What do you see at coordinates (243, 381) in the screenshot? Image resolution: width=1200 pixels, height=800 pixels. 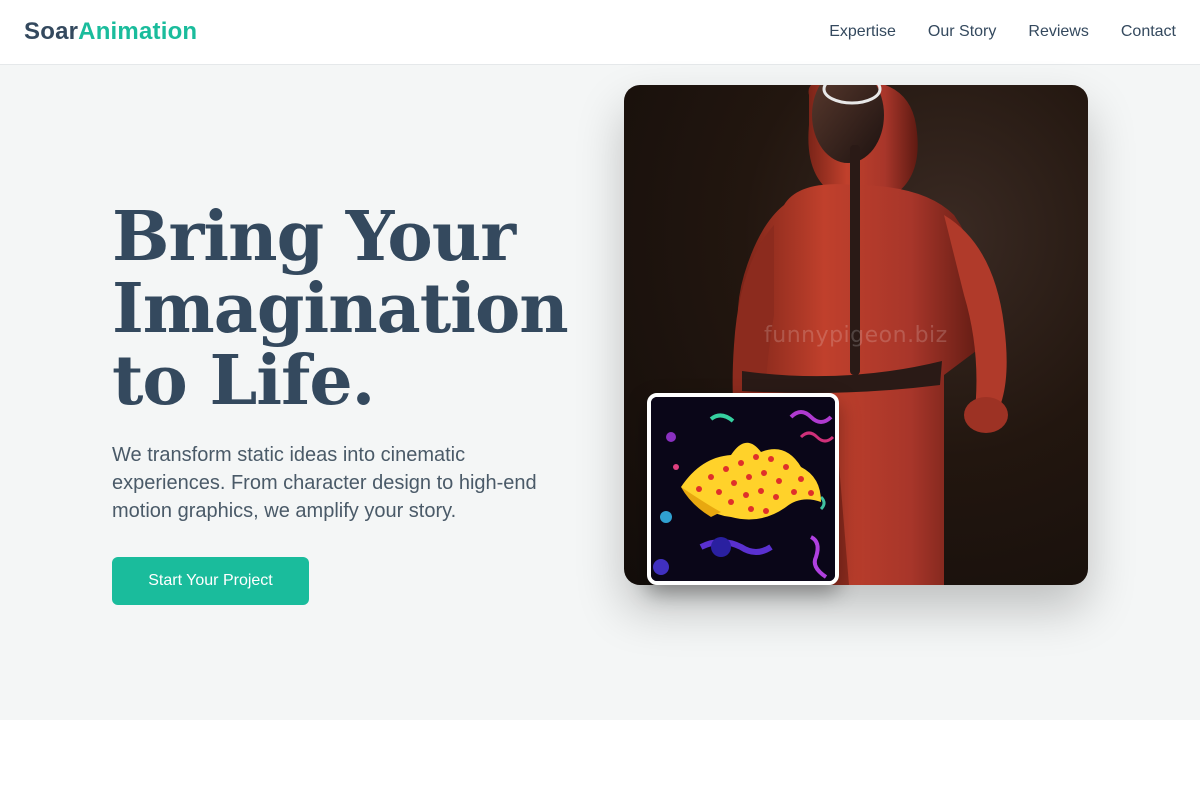 I see `hero-title-line: to Life.` at bounding box center [243, 381].